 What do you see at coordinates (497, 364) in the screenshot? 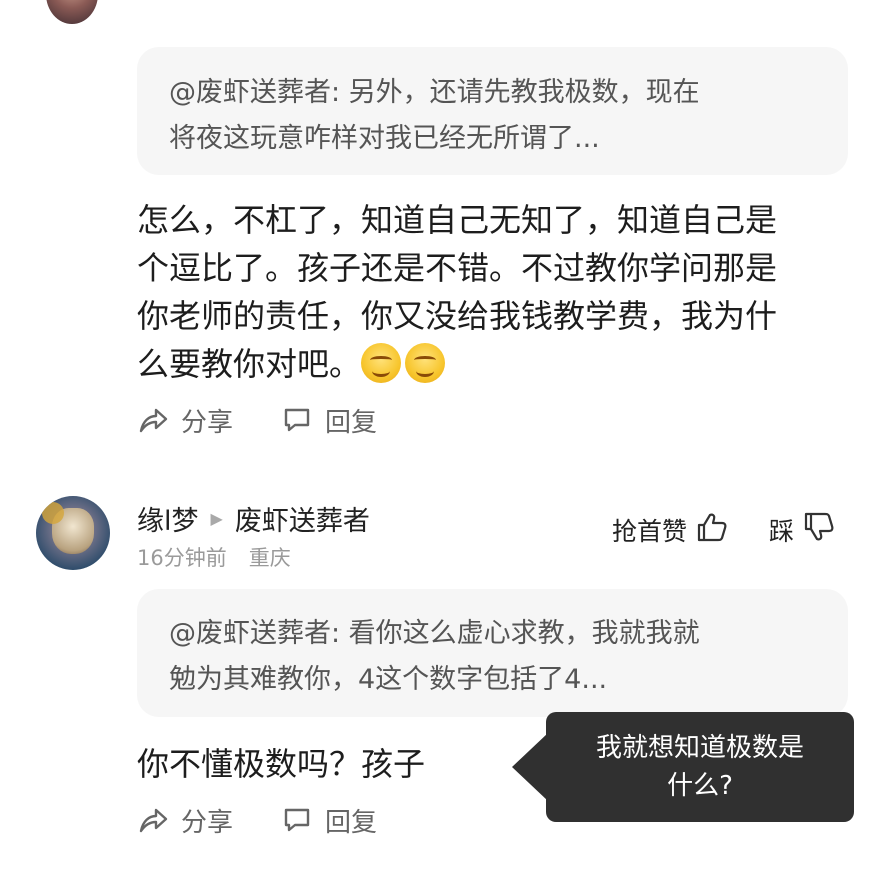
I see `comment-body-line: 么要教你对吧。` at bounding box center [497, 364].